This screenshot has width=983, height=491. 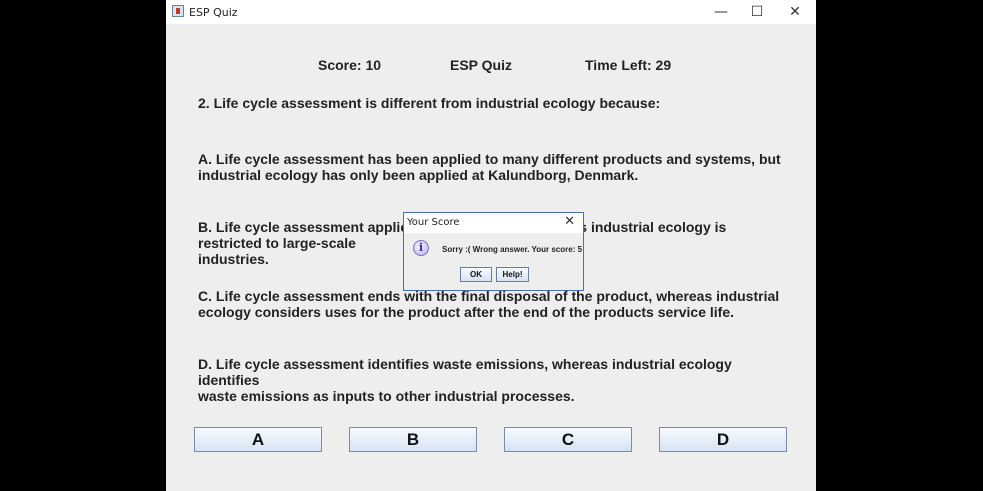 I want to click on answer-a-button: A, so click(x=258, y=439).